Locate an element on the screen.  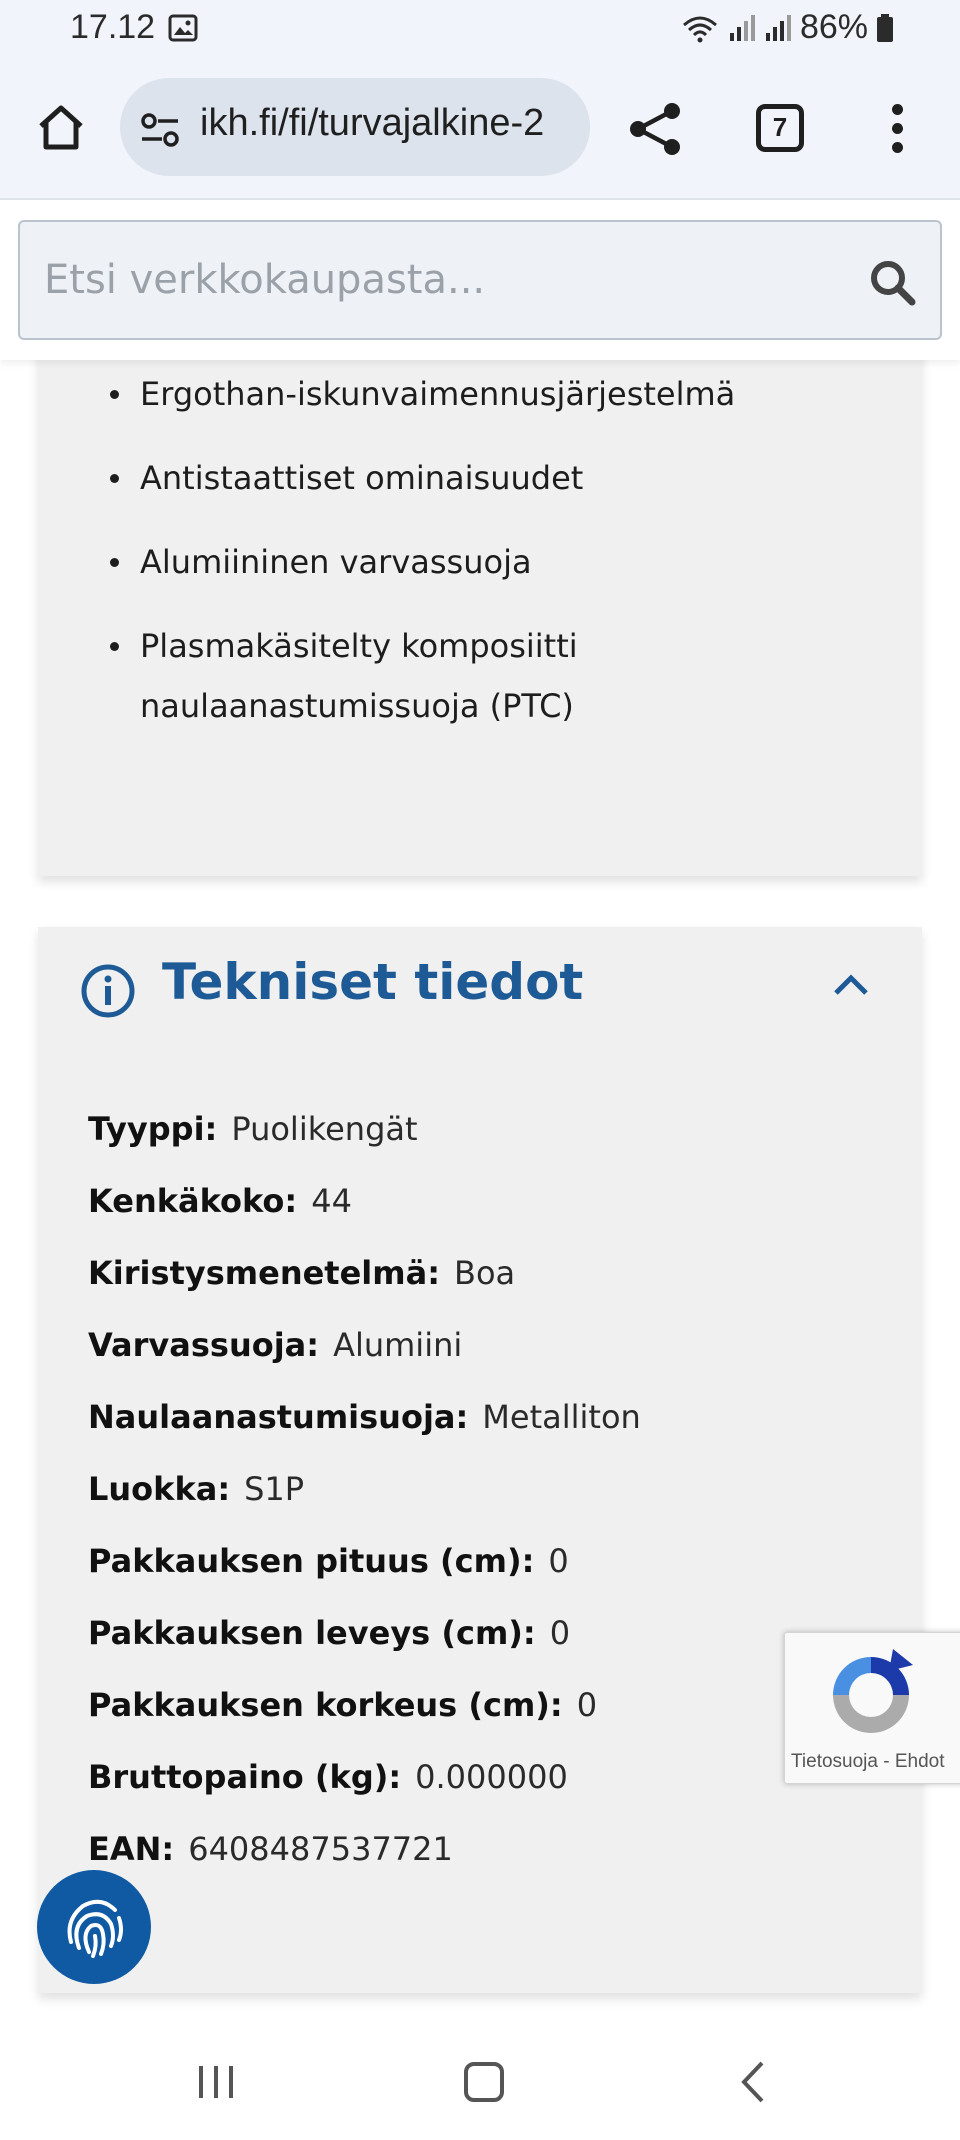
spec-row: Pakkauksen leveys (cm): 0 is located at coordinates (364, 1647).